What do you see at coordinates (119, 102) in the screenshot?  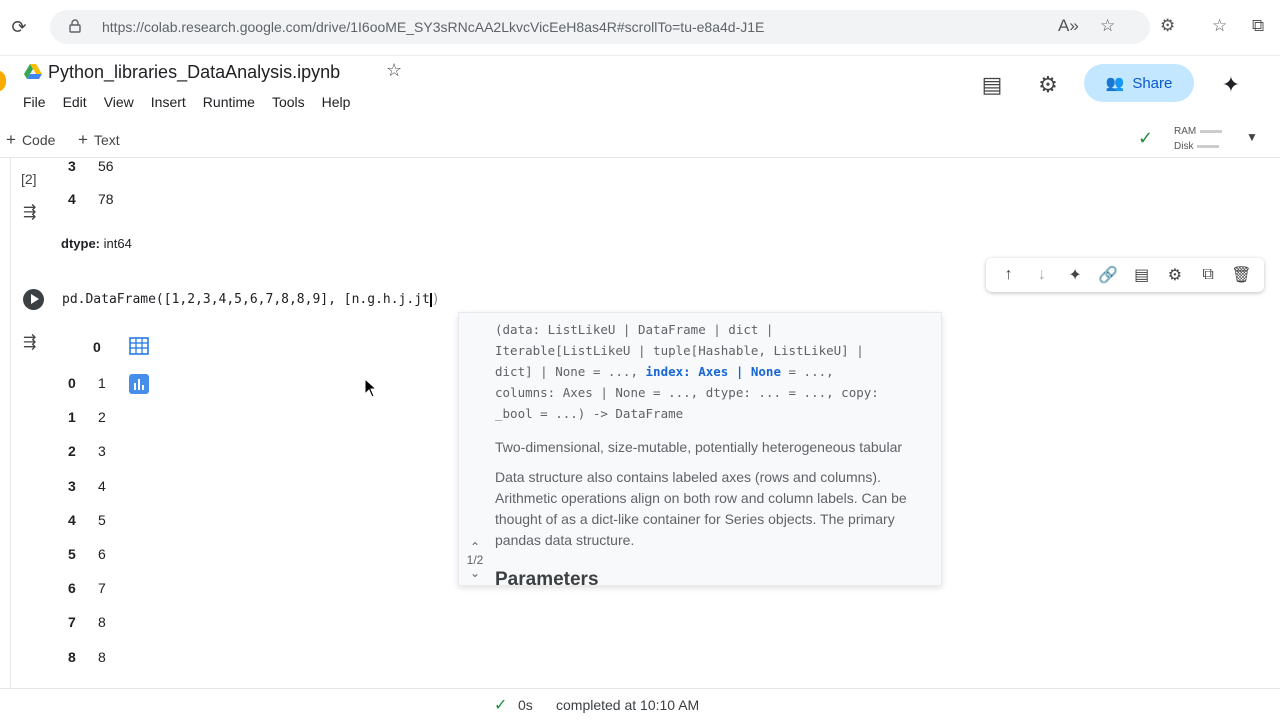 I see `menu-view: View` at bounding box center [119, 102].